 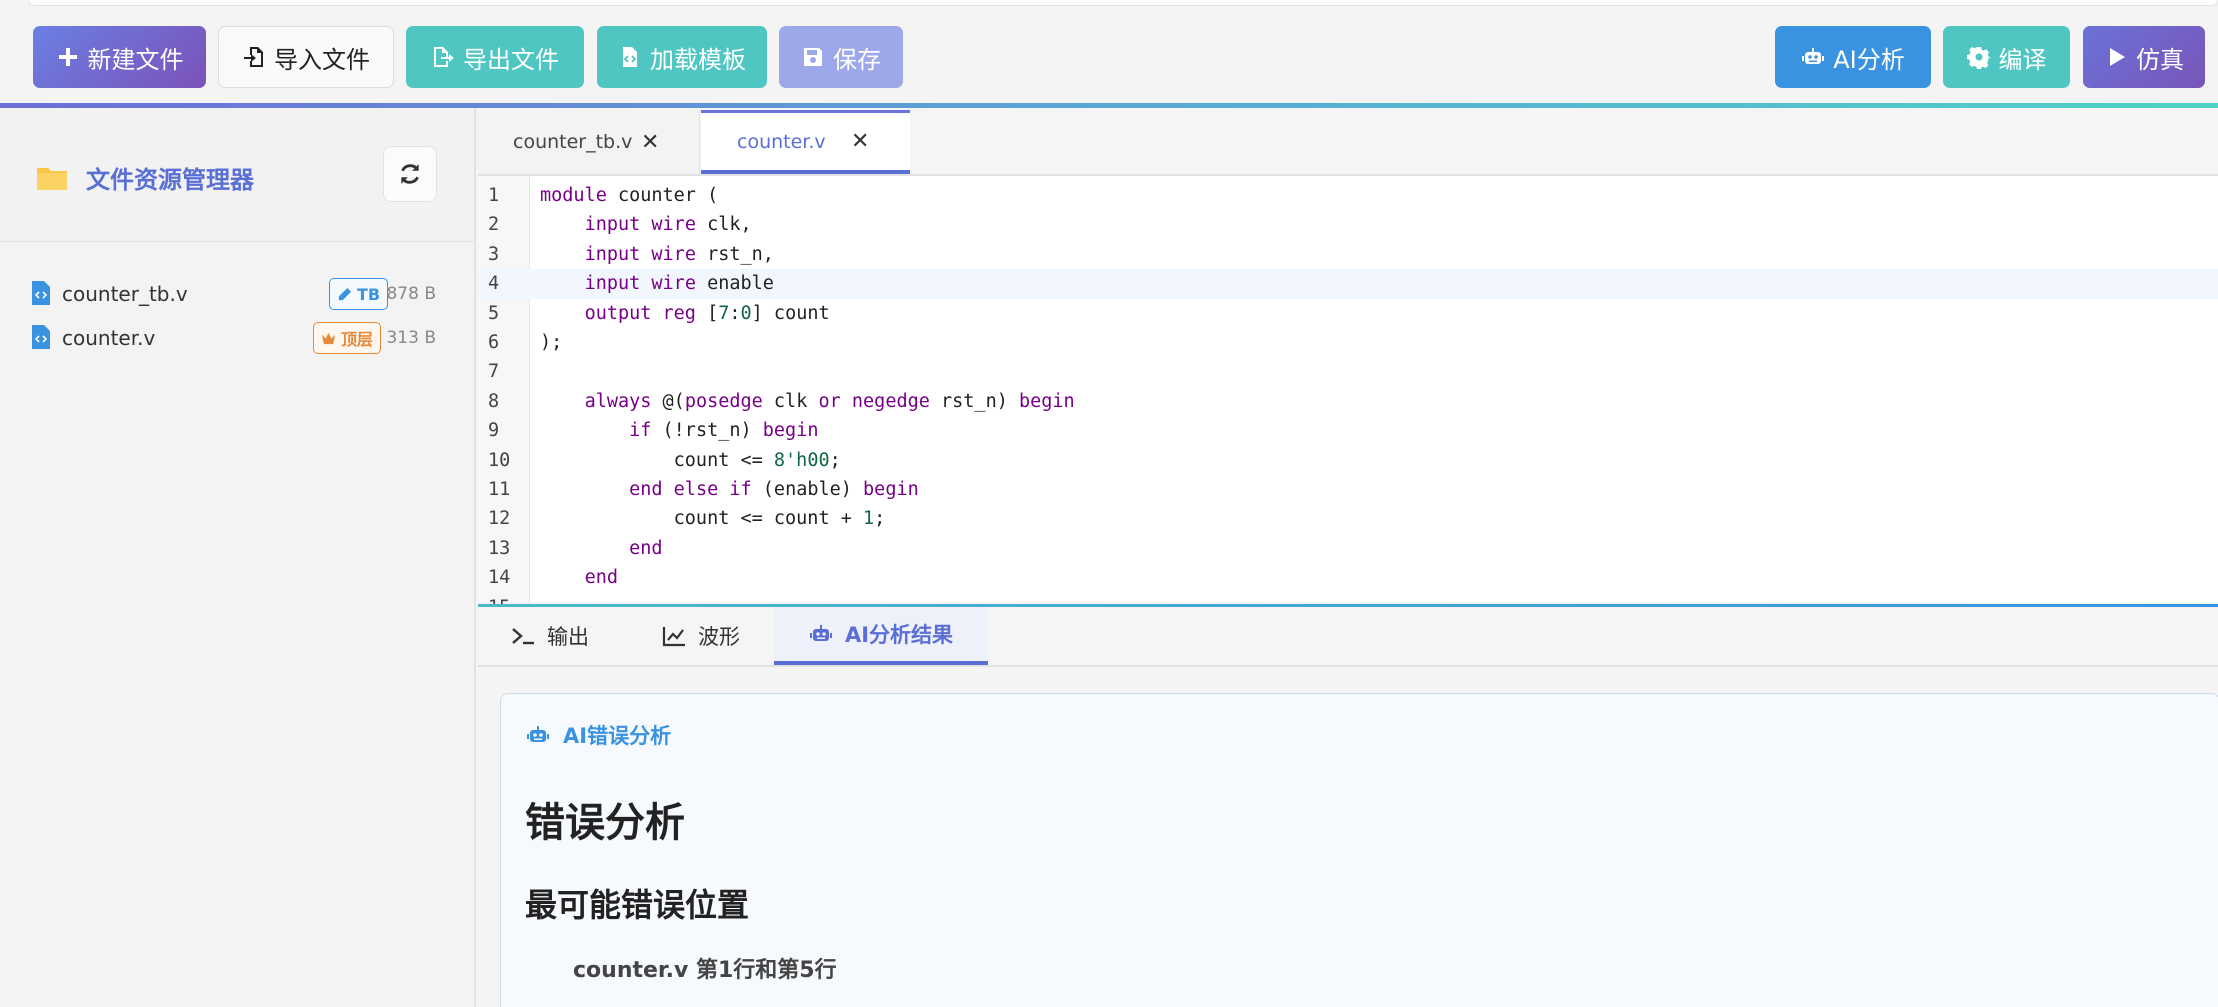 I want to click on file-name: counter_tb.v, so click(x=125, y=294).